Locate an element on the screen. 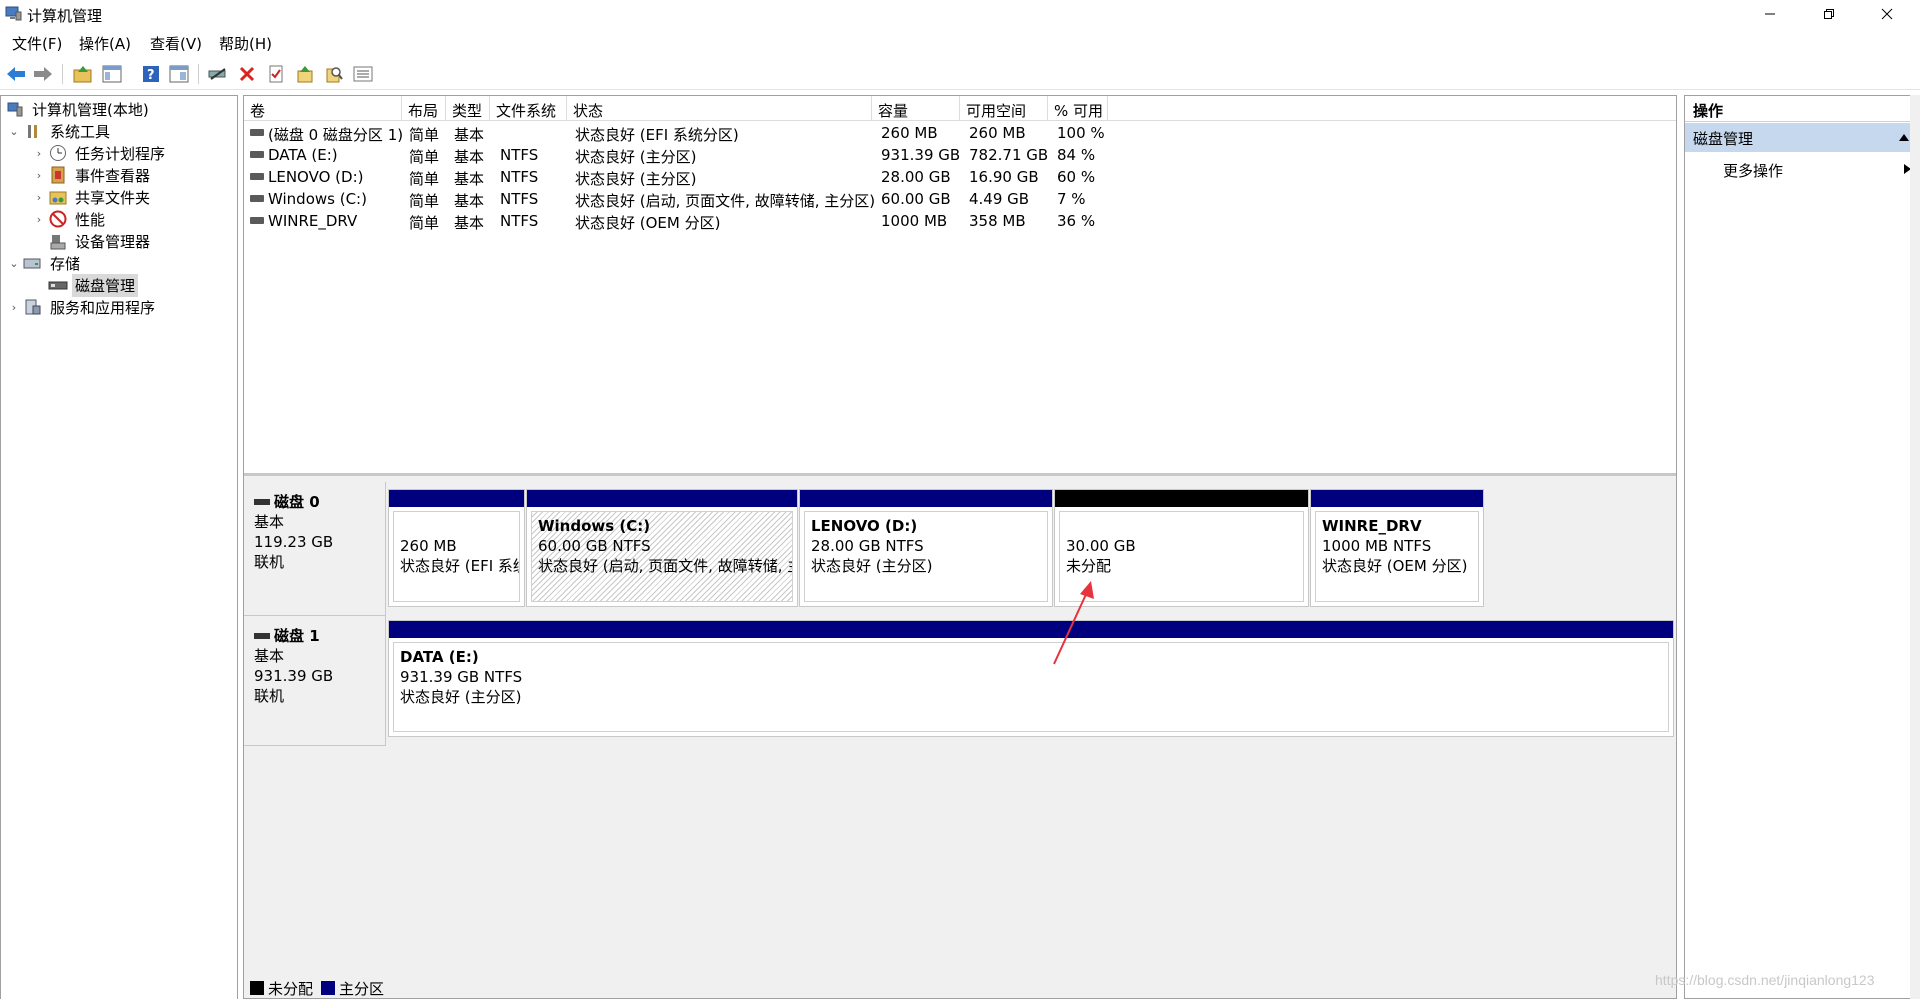 Image resolution: width=1920 pixels, height=999 pixels. collapse-up-icon is located at coordinates (1904, 137).